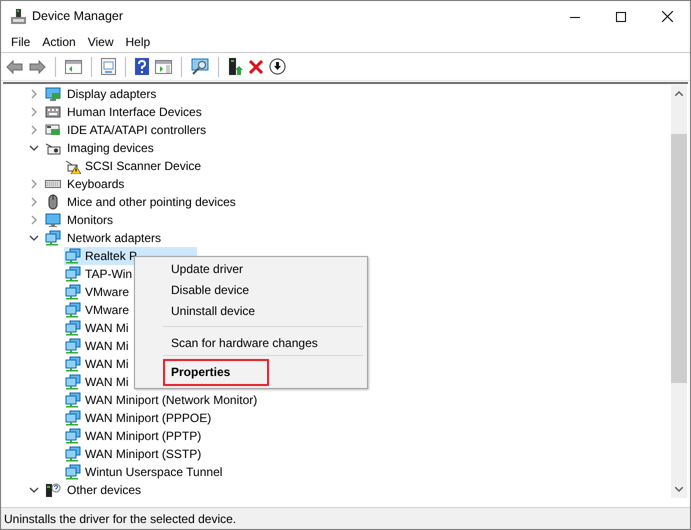 This screenshot has width=691, height=530. What do you see at coordinates (90, 220) in the screenshot?
I see `tree-item: Monitors` at bounding box center [90, 220].